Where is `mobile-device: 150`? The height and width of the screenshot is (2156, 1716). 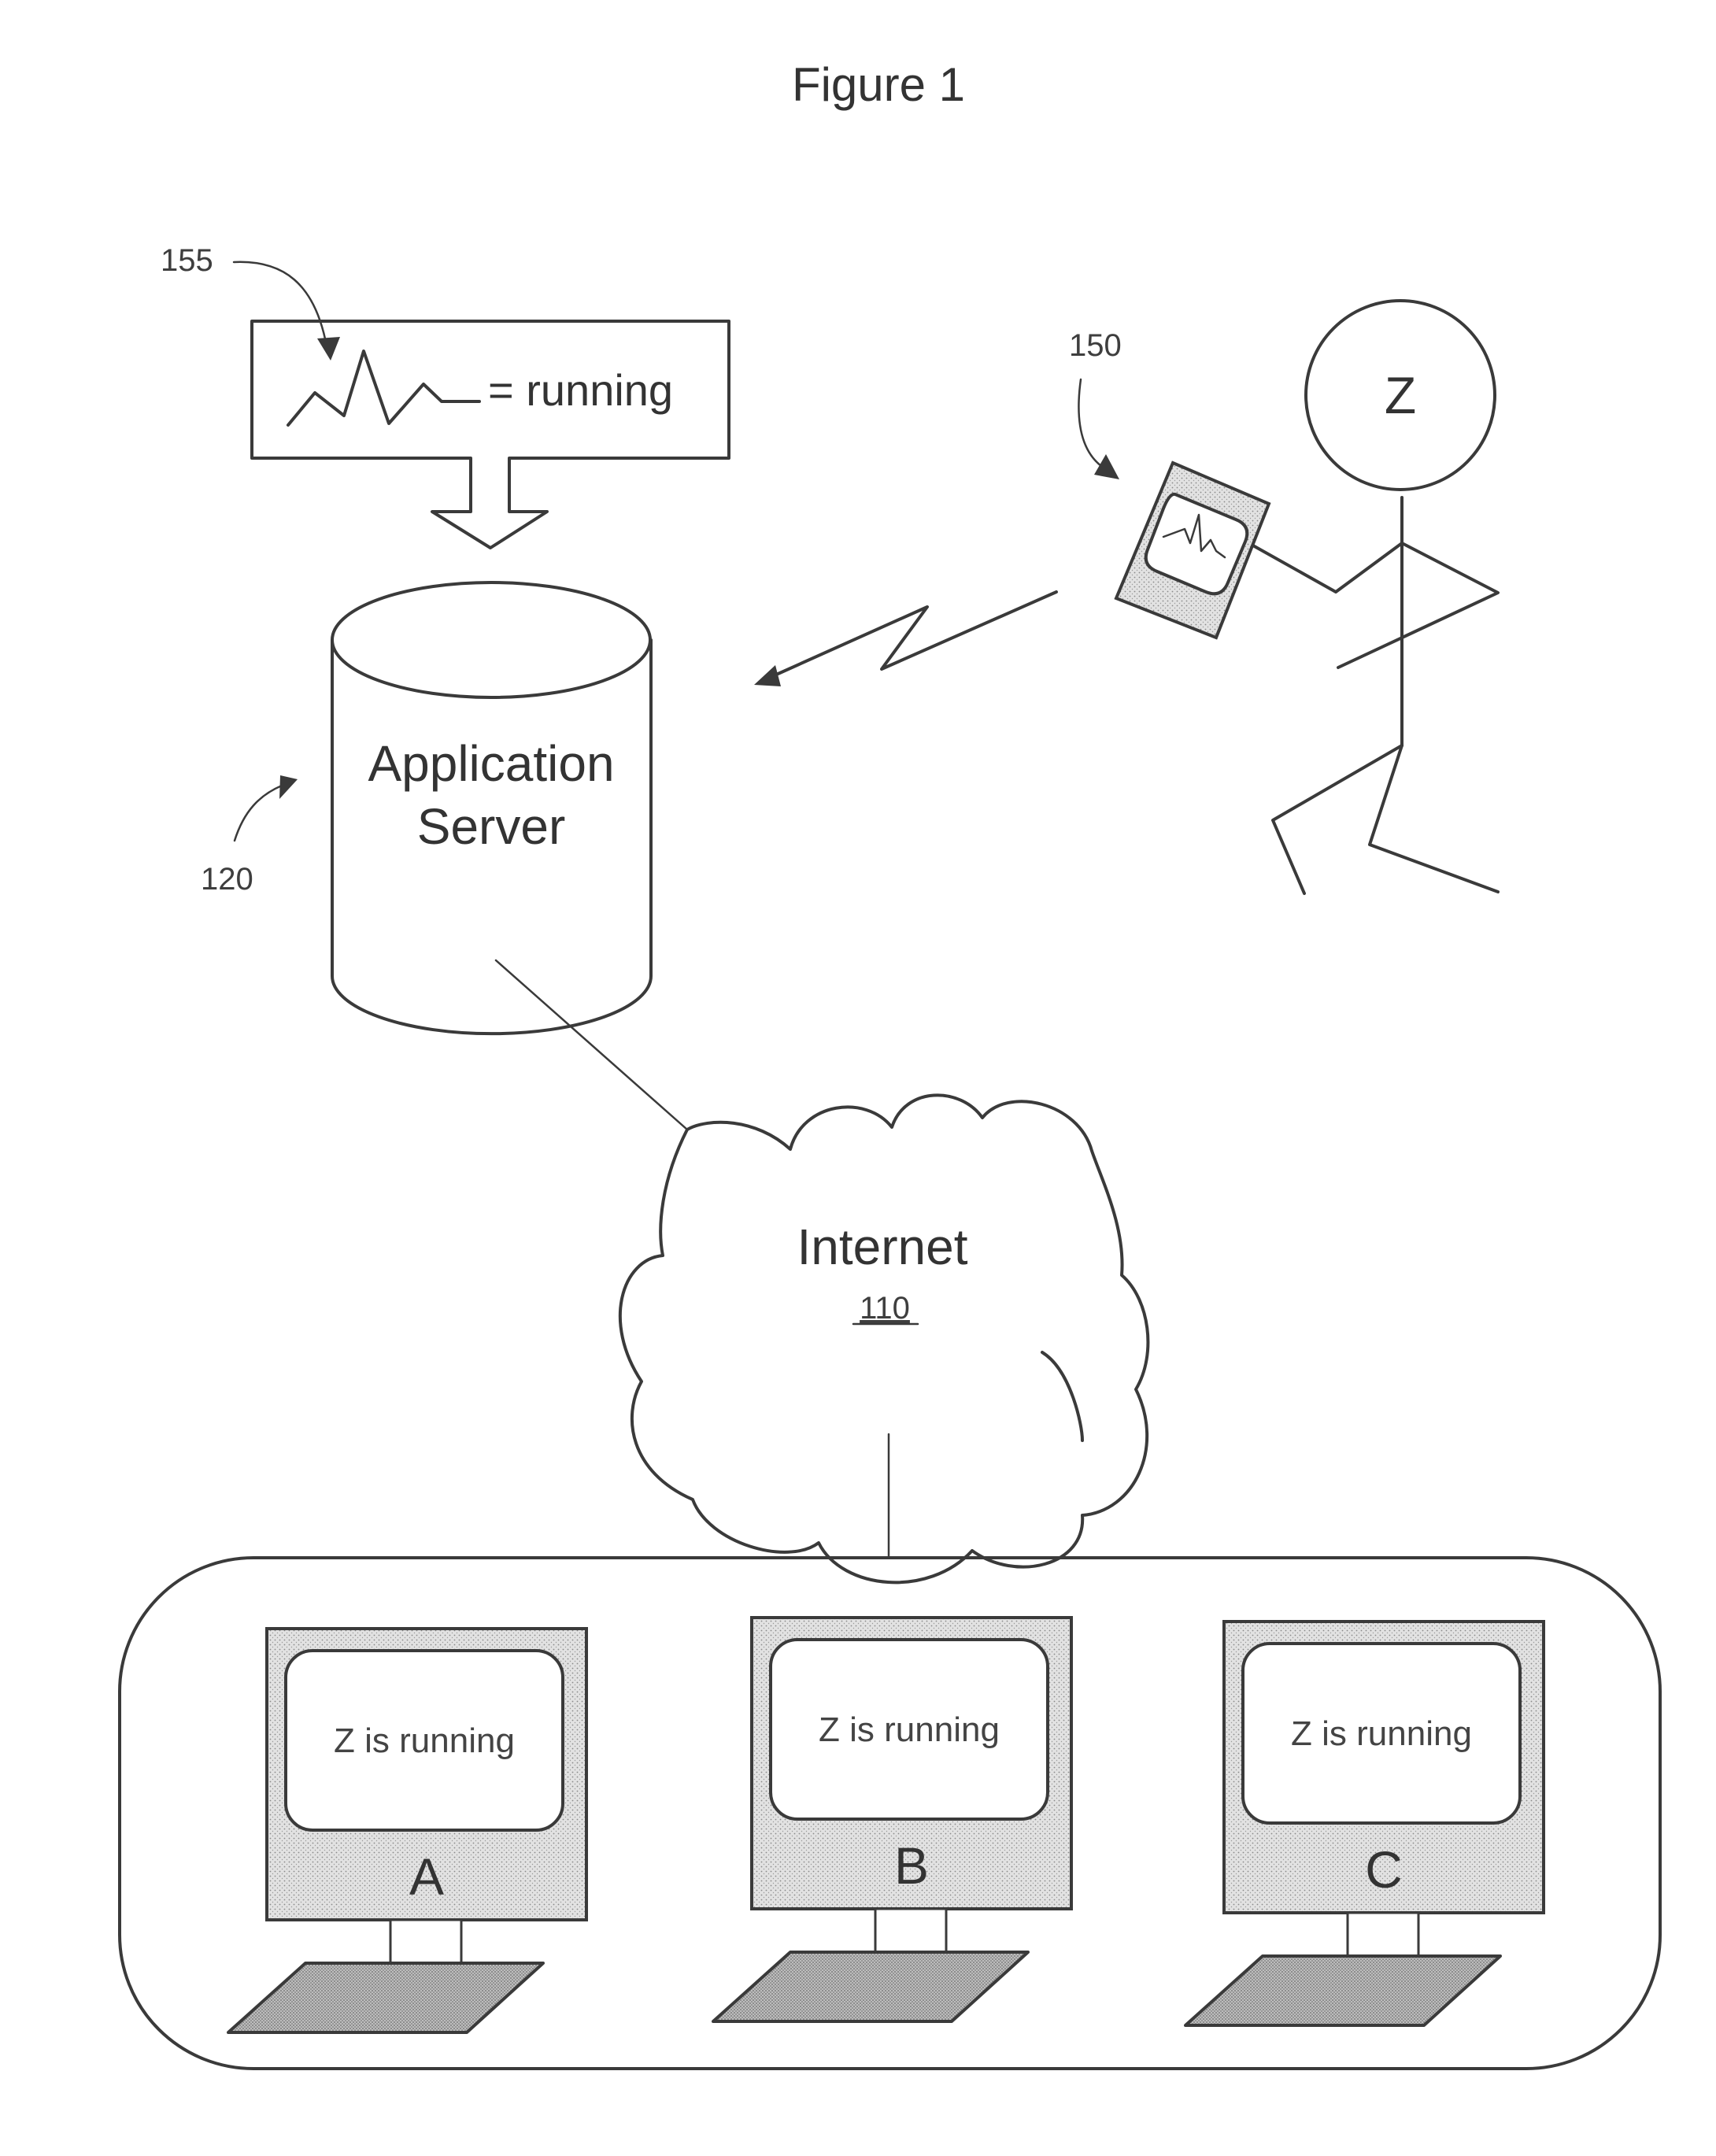
mobile-device: 150 is located at coordinates (1170, 484).